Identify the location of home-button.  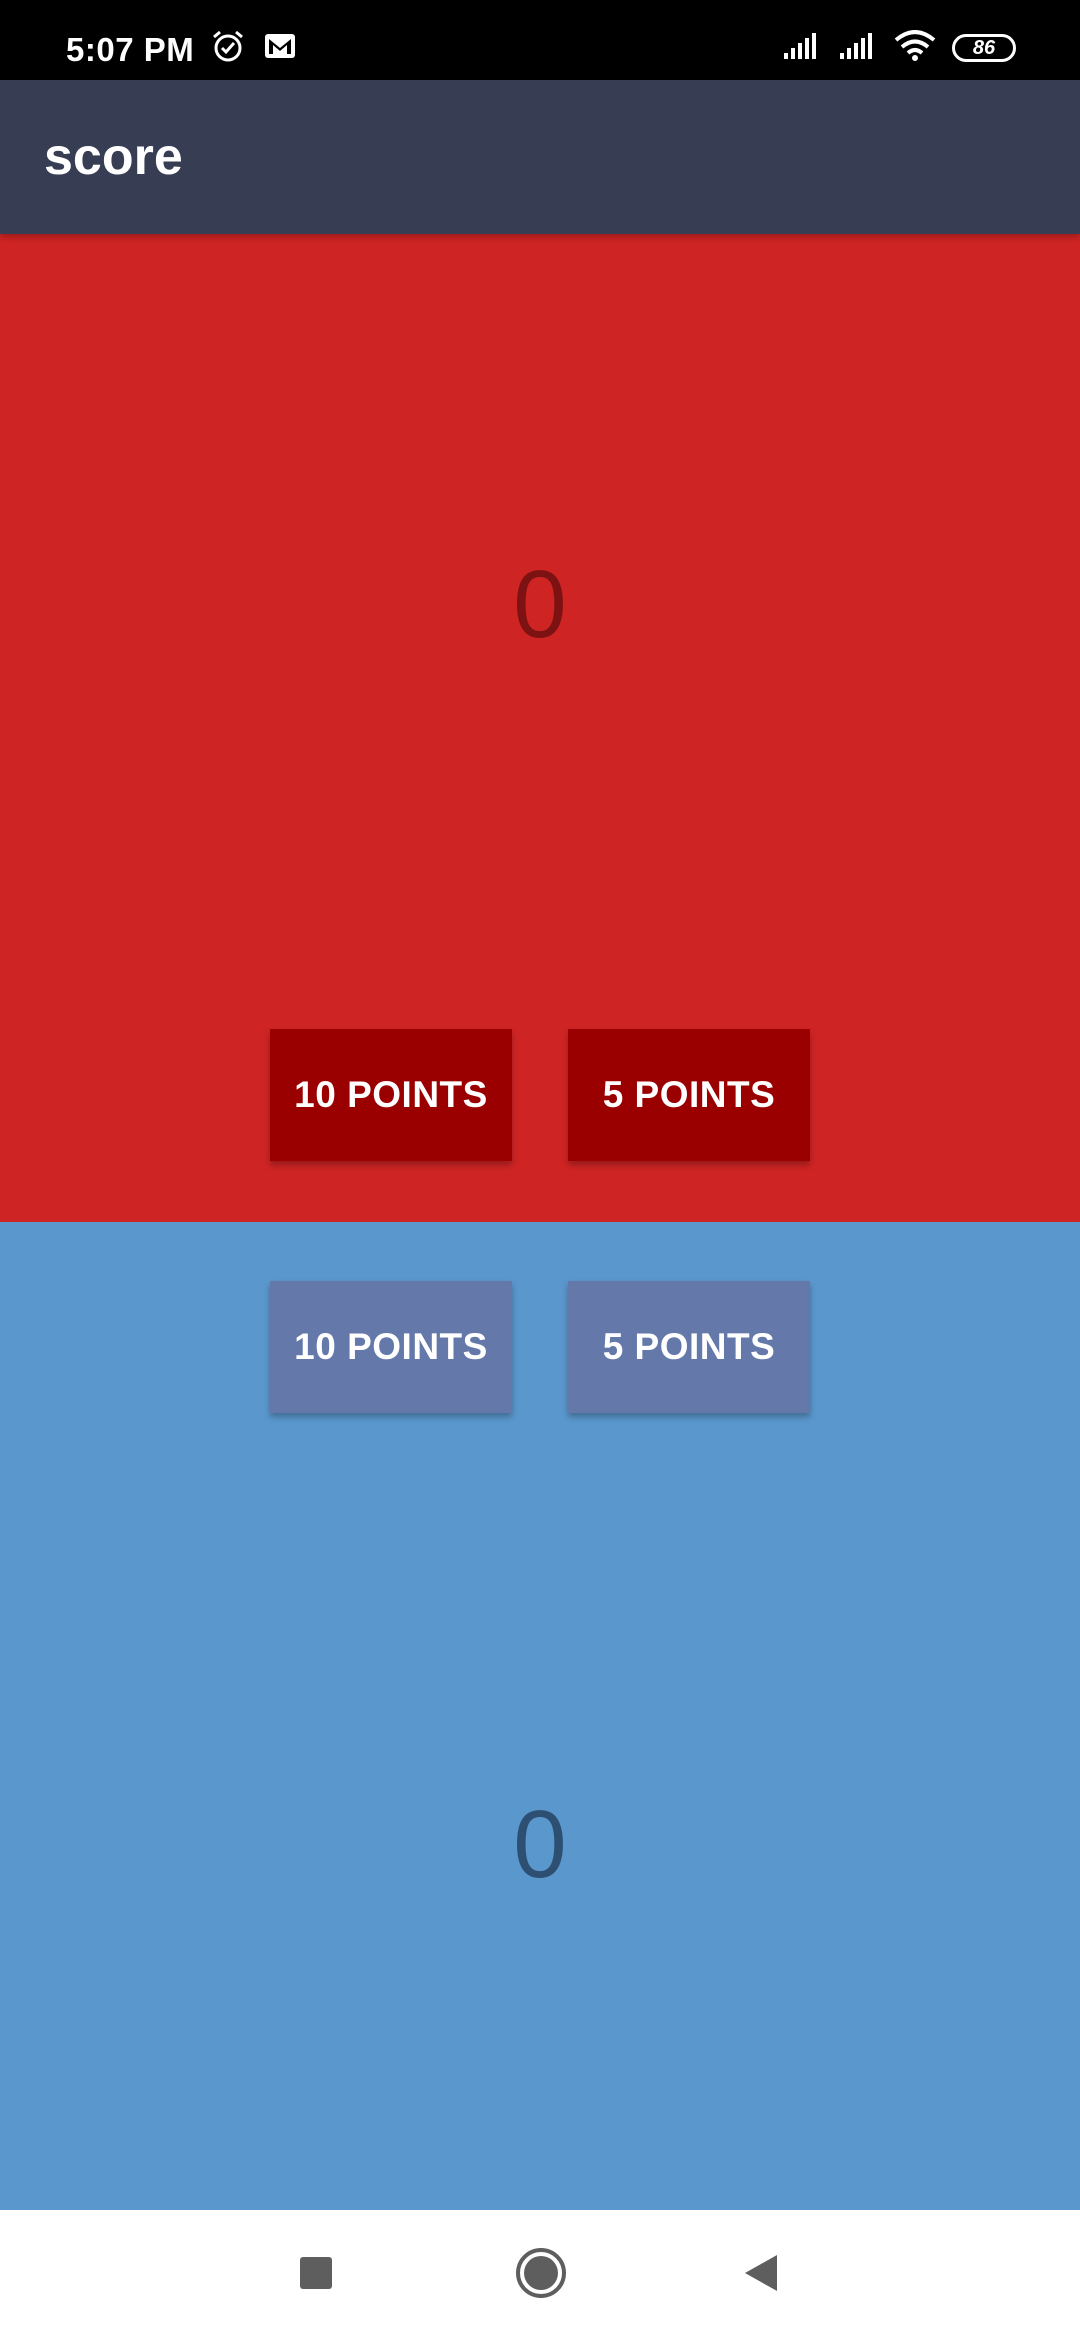
(541, 2275).